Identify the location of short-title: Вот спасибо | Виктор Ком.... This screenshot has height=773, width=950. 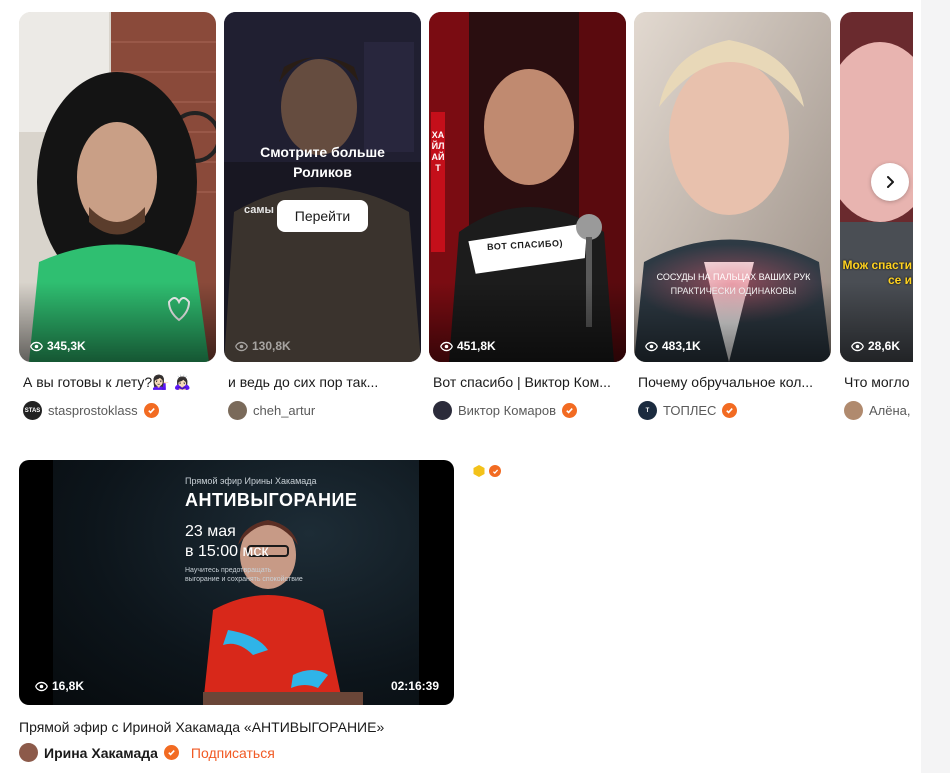
(526, 382).